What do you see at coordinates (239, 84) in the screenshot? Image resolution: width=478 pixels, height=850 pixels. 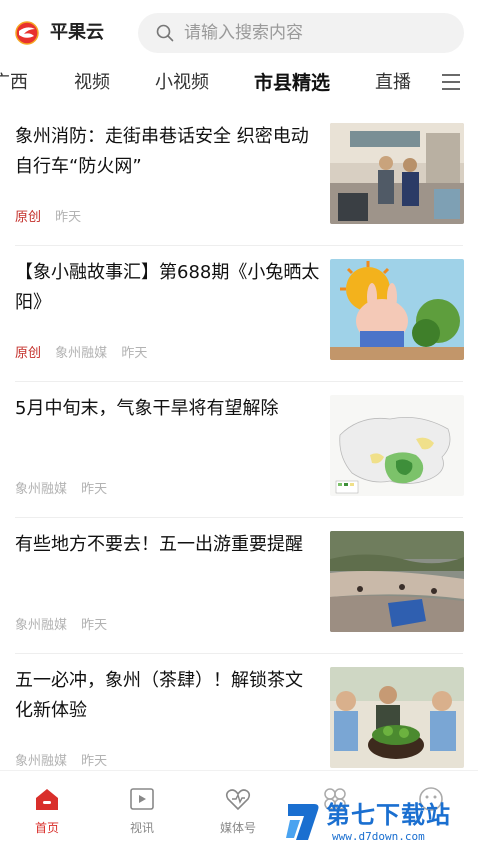 I see `channel-tabs: 广西 视频 小视频 市县精选 直播` at bounding box center [239, 84].